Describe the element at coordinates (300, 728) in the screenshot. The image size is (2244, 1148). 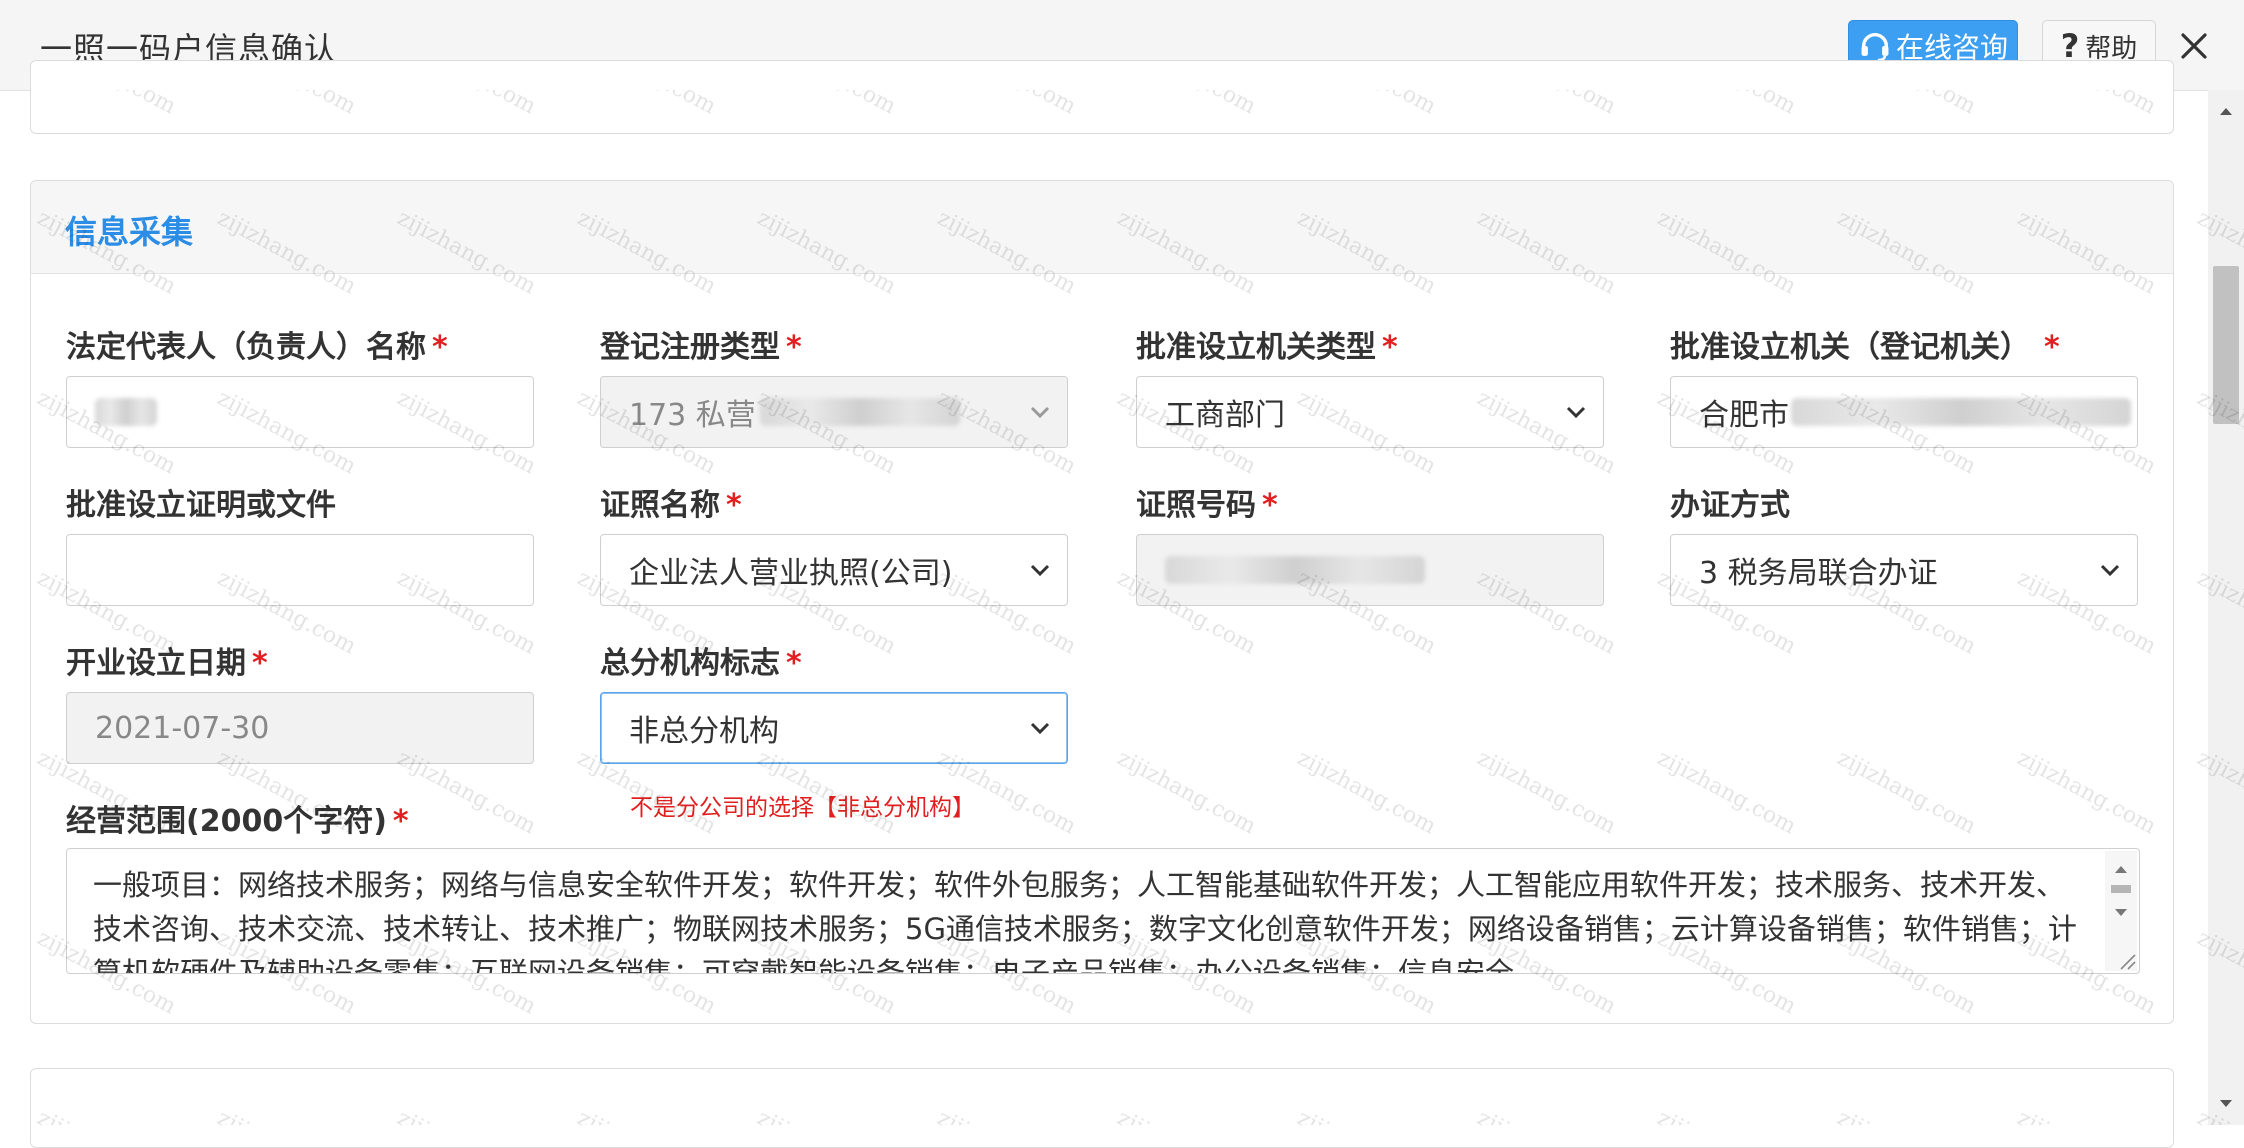
I see `open-date-input: 2021-07-30` at that location.